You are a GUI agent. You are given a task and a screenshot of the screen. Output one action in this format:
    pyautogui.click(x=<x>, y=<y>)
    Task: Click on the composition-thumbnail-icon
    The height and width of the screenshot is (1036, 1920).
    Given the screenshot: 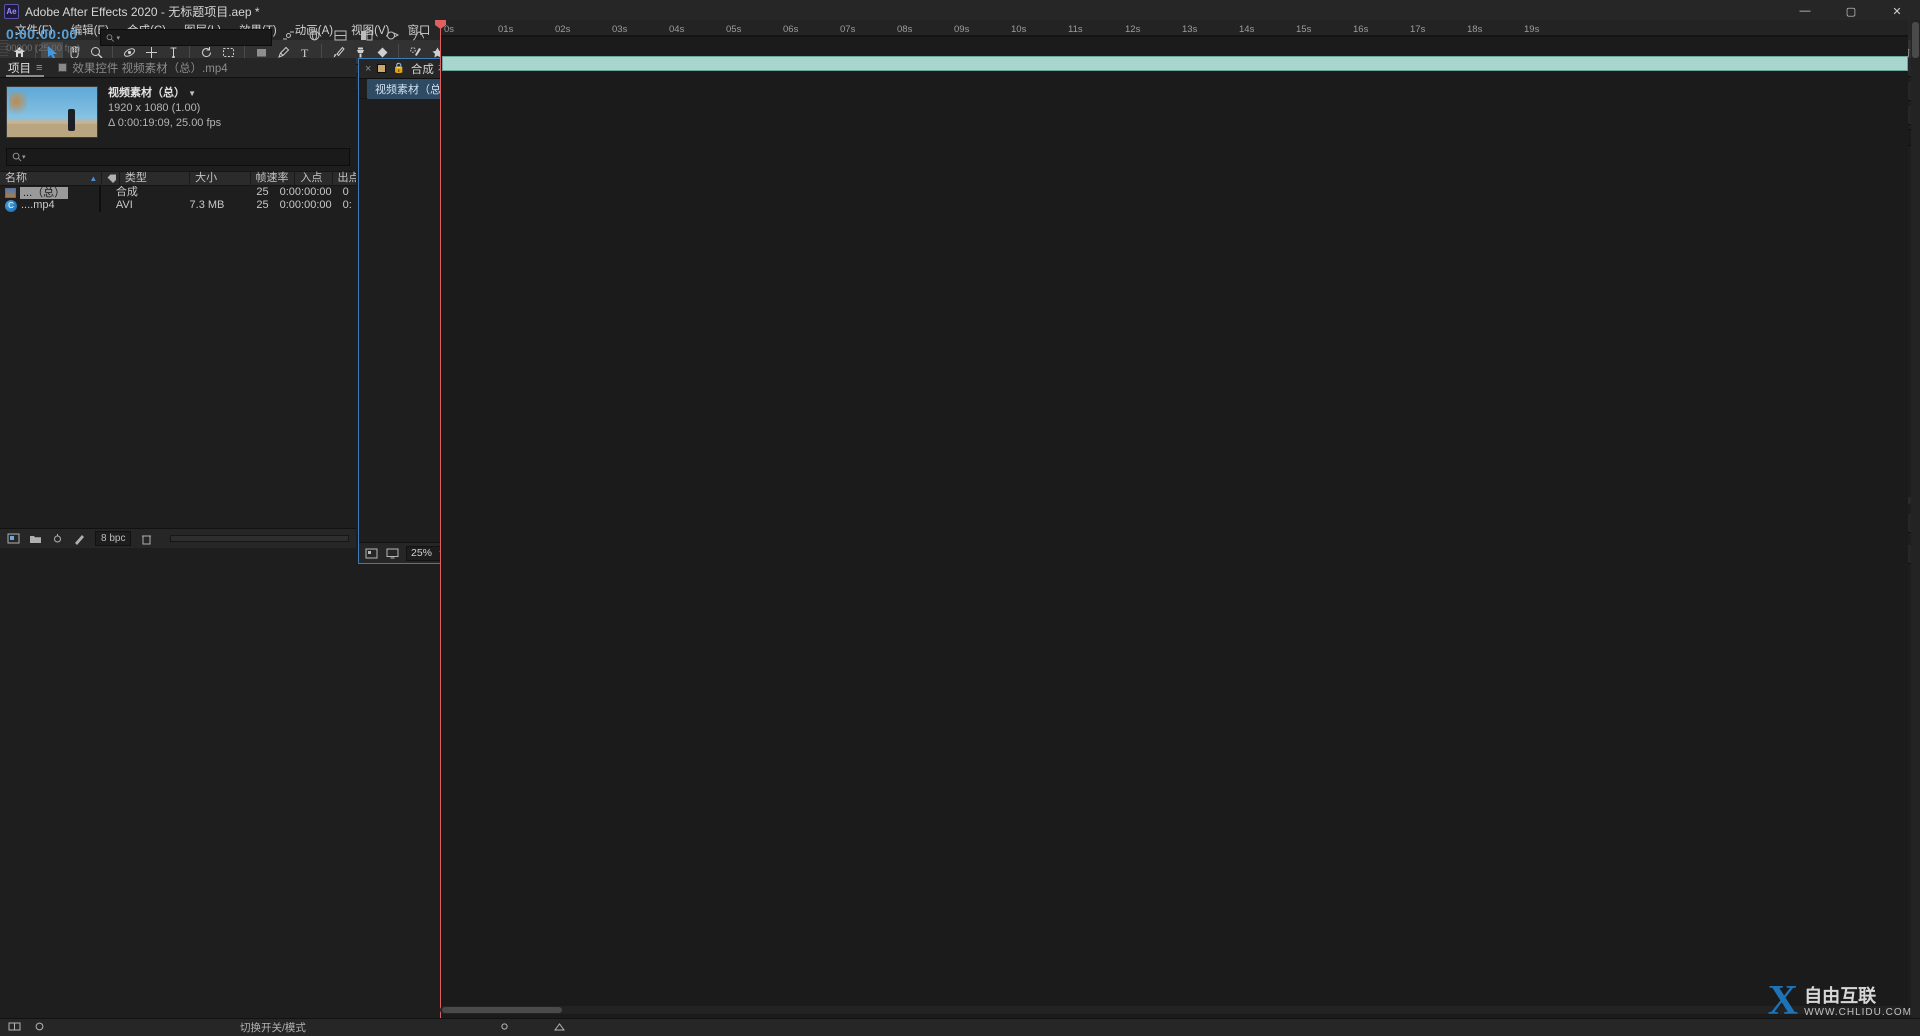 What is the action you would take?
    pyautogui.click(x=10, y=192)
    